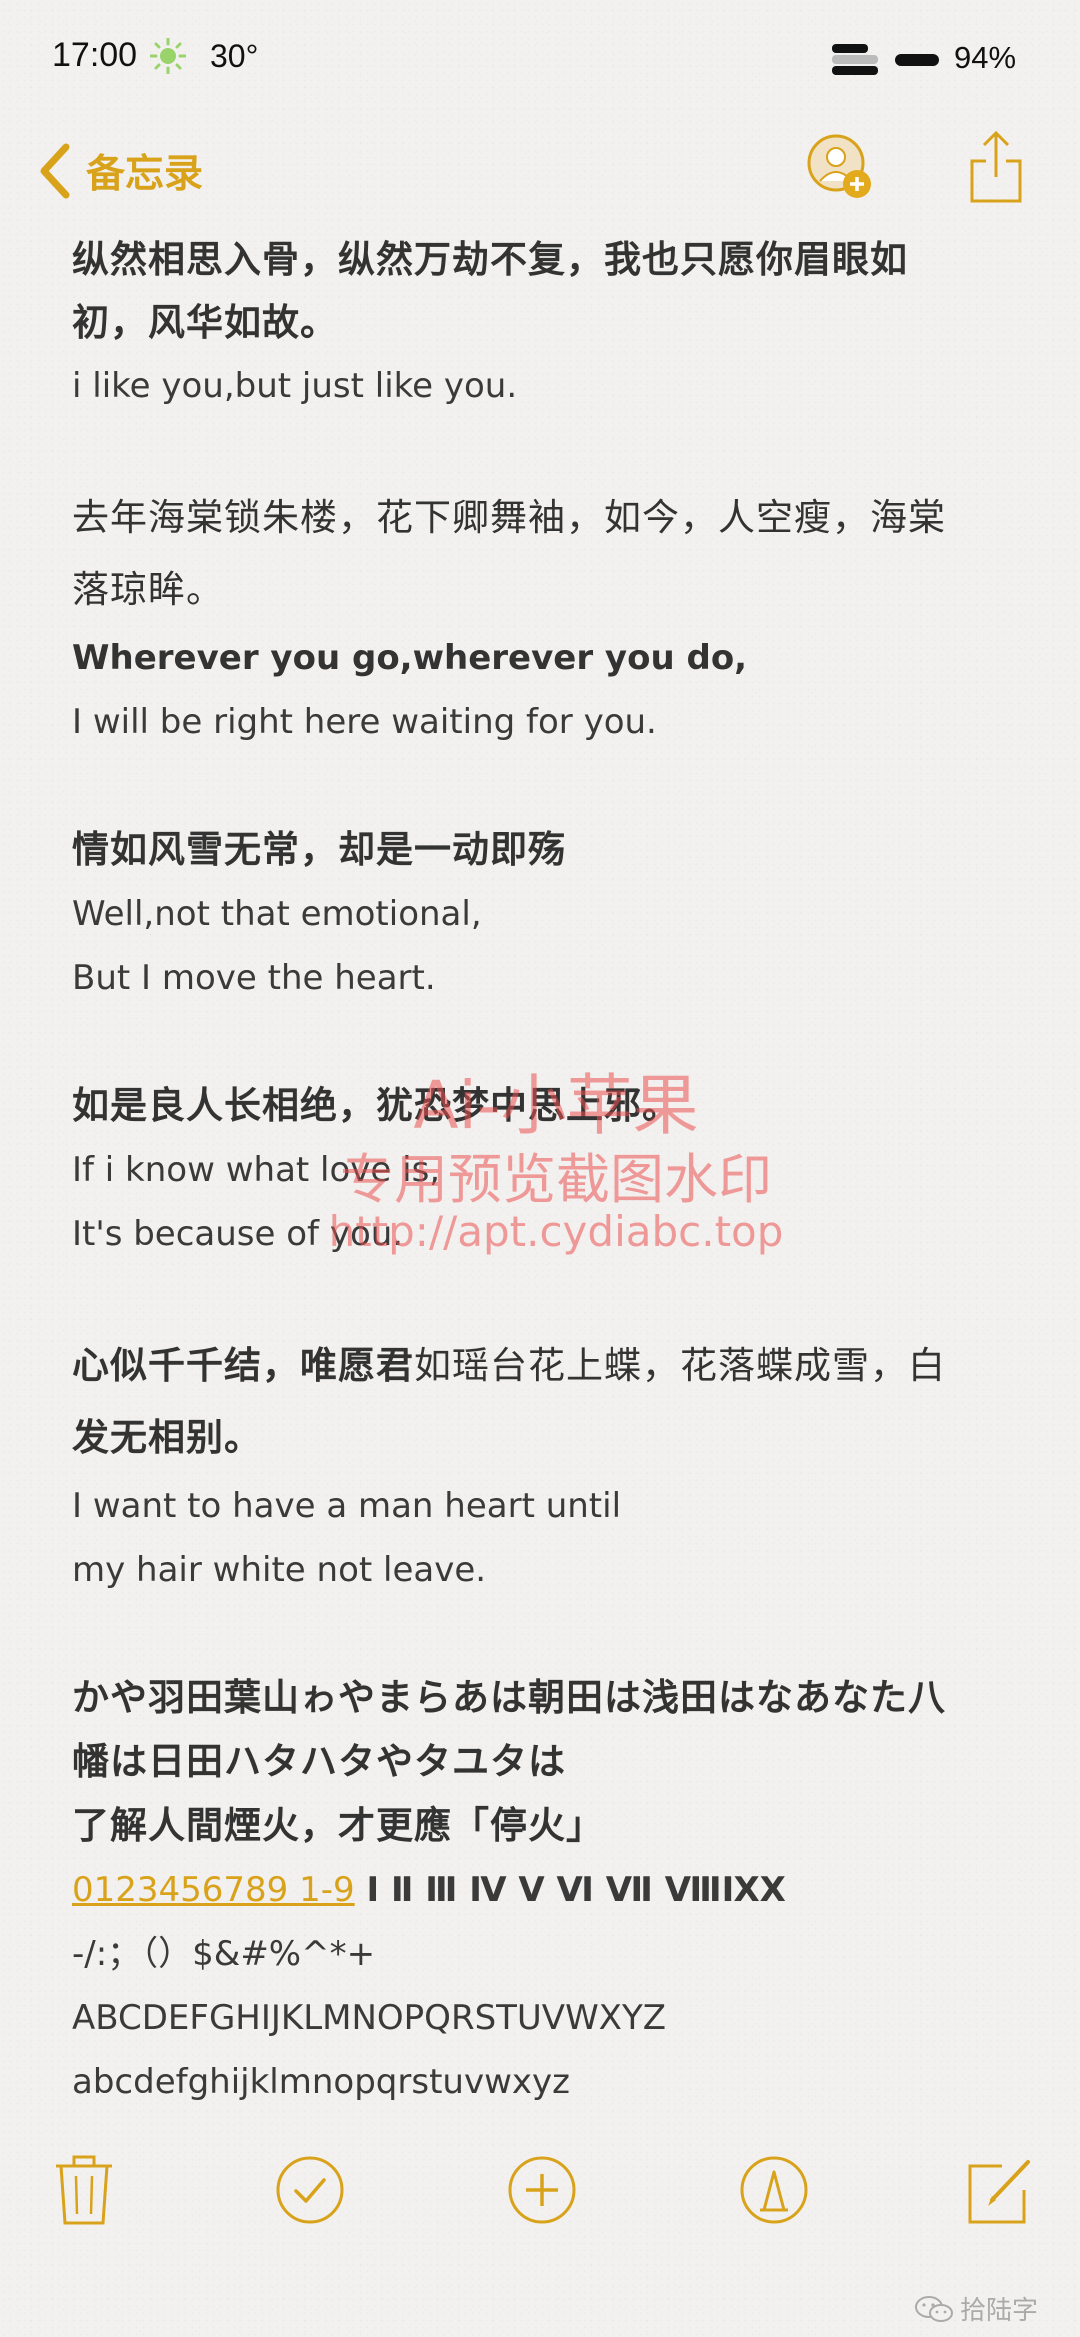 This screenshot has width=1080, height=2337. What do you see at coordinates (55, 171) in the screenshot?
I see `chevron-left-icon` at bounding box center [55, 171].